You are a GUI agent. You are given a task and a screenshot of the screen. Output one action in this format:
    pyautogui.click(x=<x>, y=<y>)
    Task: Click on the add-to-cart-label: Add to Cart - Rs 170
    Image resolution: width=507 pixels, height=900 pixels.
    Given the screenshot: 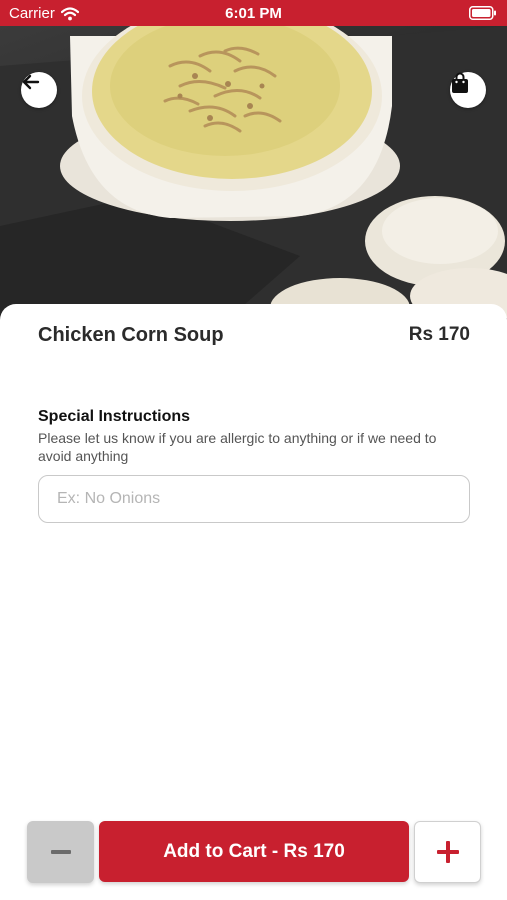 What is the action you would take?
    pyautogui.click(x=254, y=851)
    